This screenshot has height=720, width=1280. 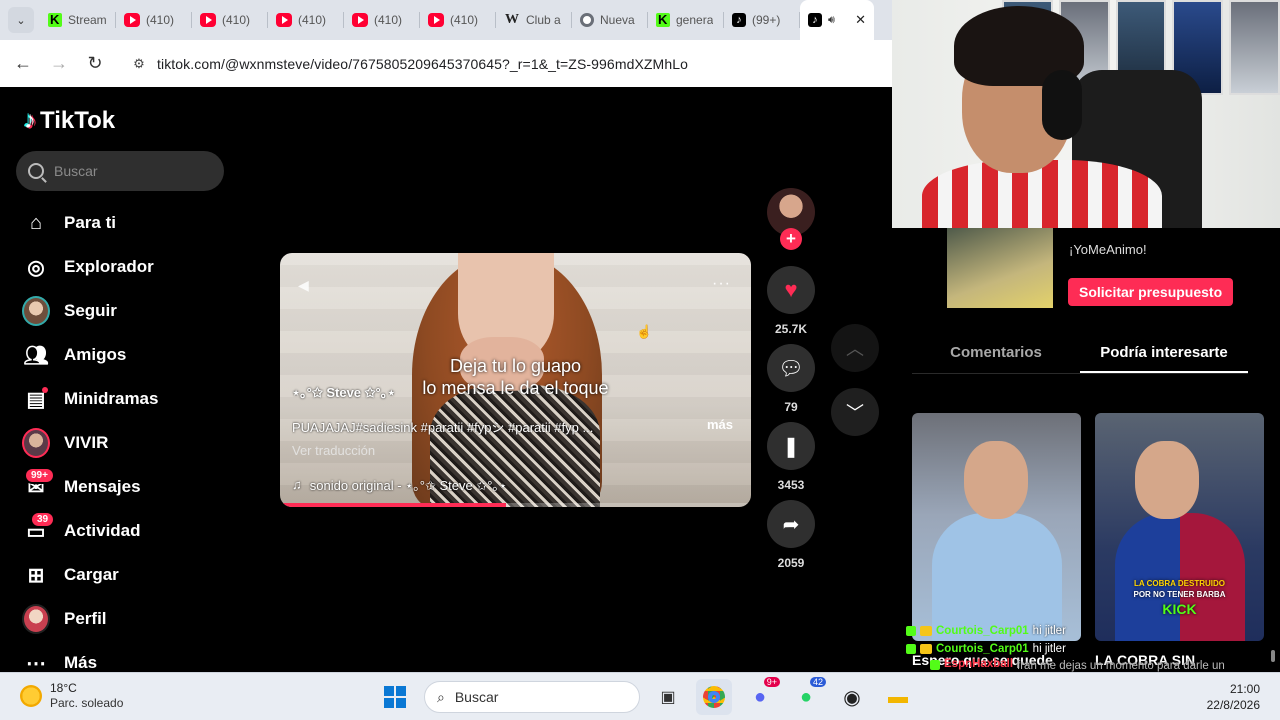 I want to click on taskbar-search: ⌕ Buscar, so click(x=532, y=697).